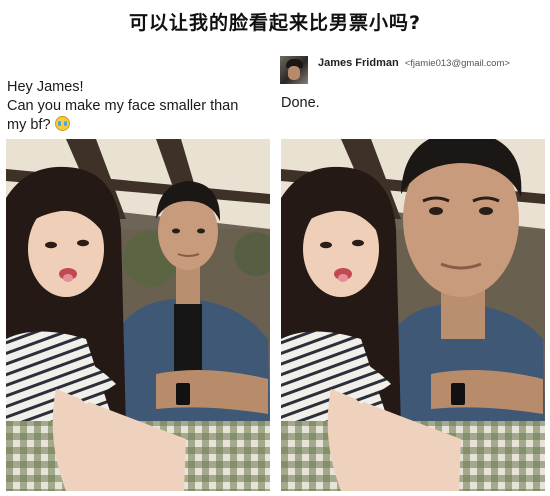 This screenshot has width=550, height=496. What do you see at coordinates (275, 23) in the screenshot?
I see `headline: 可以让我的脸看起来比男票小吗?` at bounding box center [275, 23].